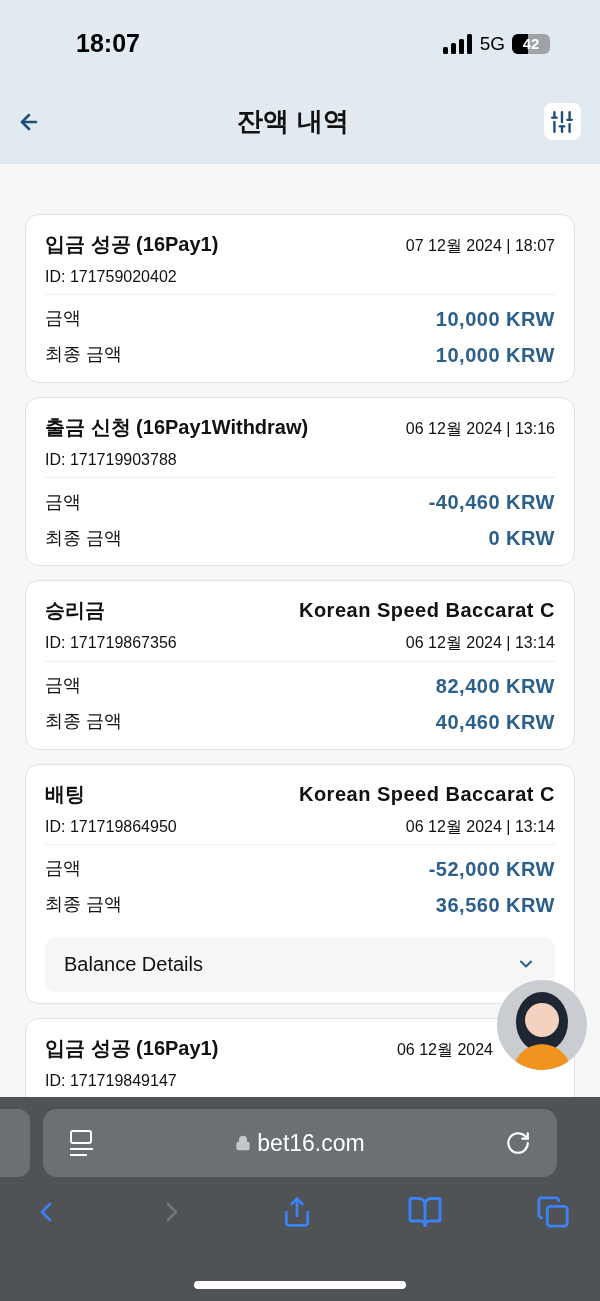 The image size is (600, 1301). Describe the element at coordinates (518, 1143) in the screenshot. I see `reload-icon` at that location.